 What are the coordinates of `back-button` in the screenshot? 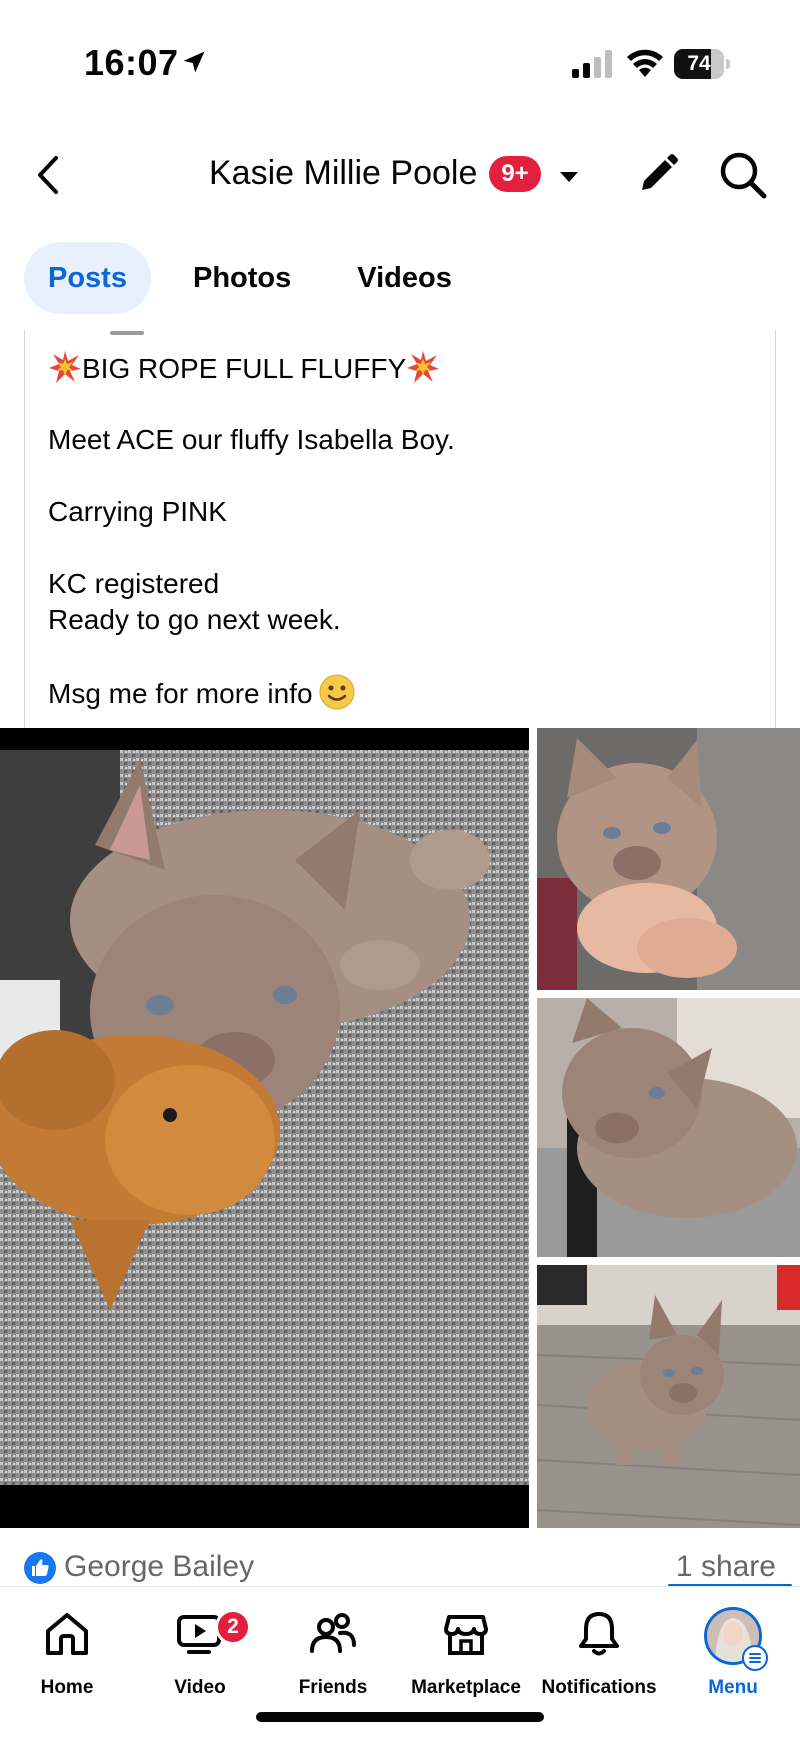 It's located at (48, 175).